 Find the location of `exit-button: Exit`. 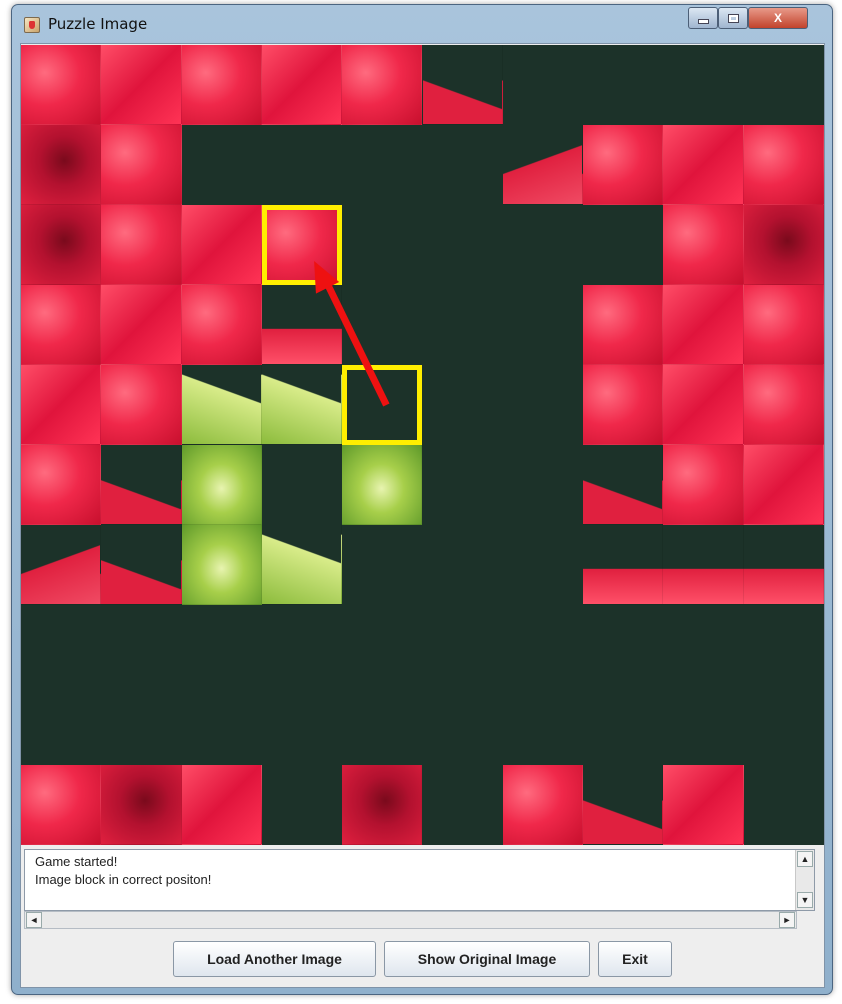

exit-button: Exit is located at coordinates (635, 959).